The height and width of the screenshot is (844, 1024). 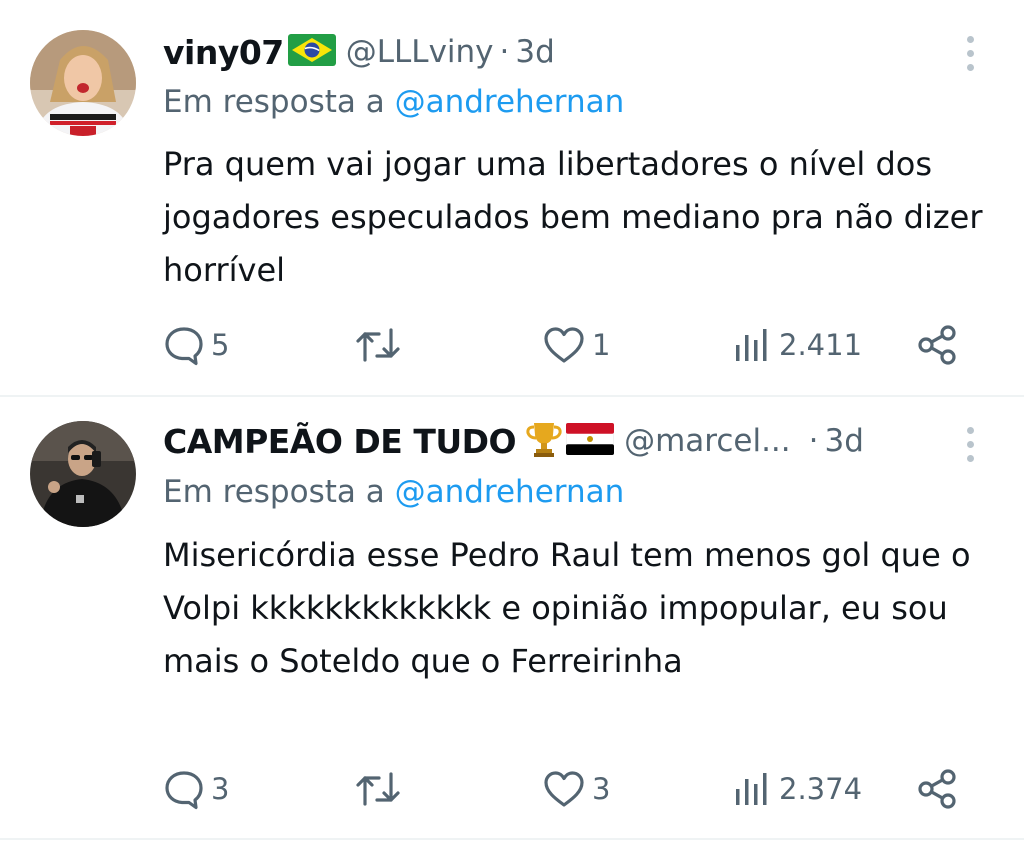 I want to click on tweet-actions: 3 3 2.374, so click(x=512, y=789).